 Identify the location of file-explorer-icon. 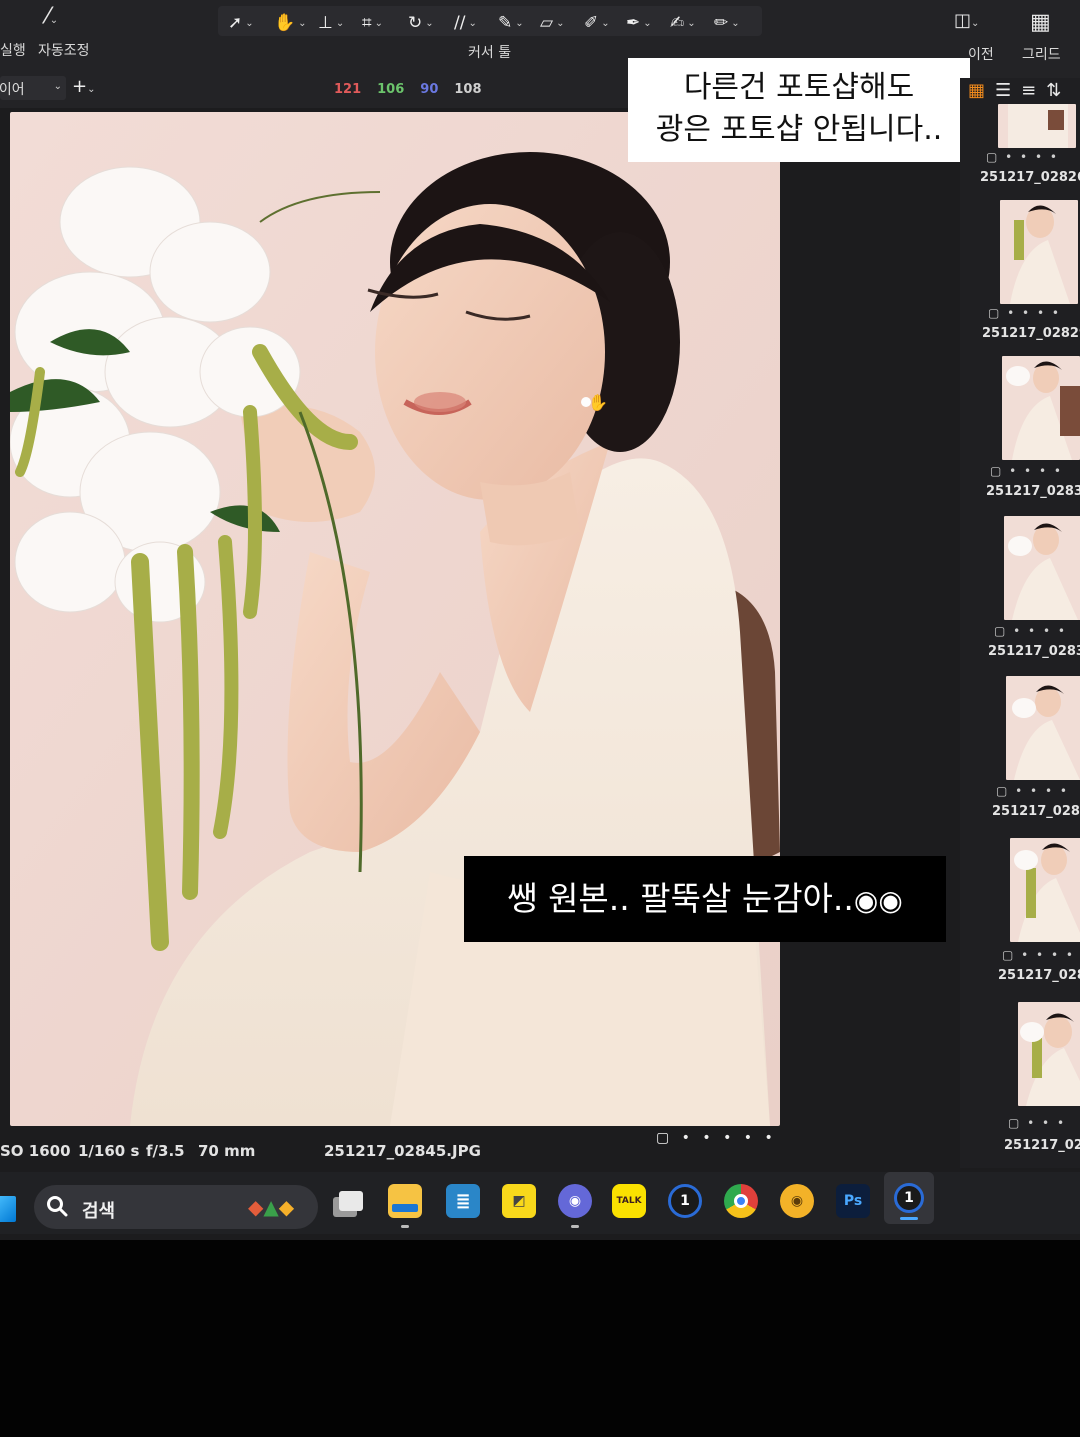
(405, 1206).